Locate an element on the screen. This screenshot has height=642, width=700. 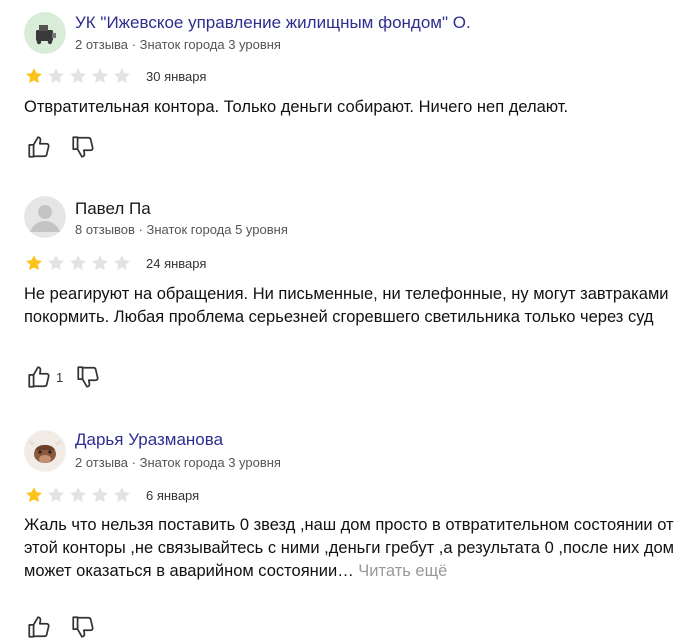
thumb-up-icon is located at coordinates (39, 627).